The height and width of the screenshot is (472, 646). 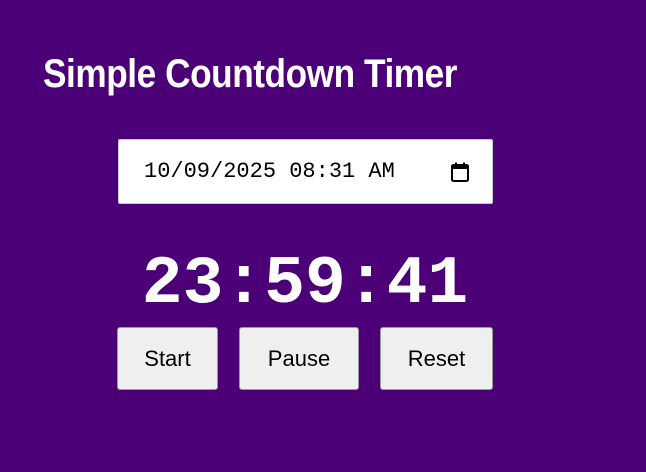 What do you see at coordinates (250, 74) in the screenshot?
I see `page-title: Simple Countdown Timer` at bounding box center [250, 74].